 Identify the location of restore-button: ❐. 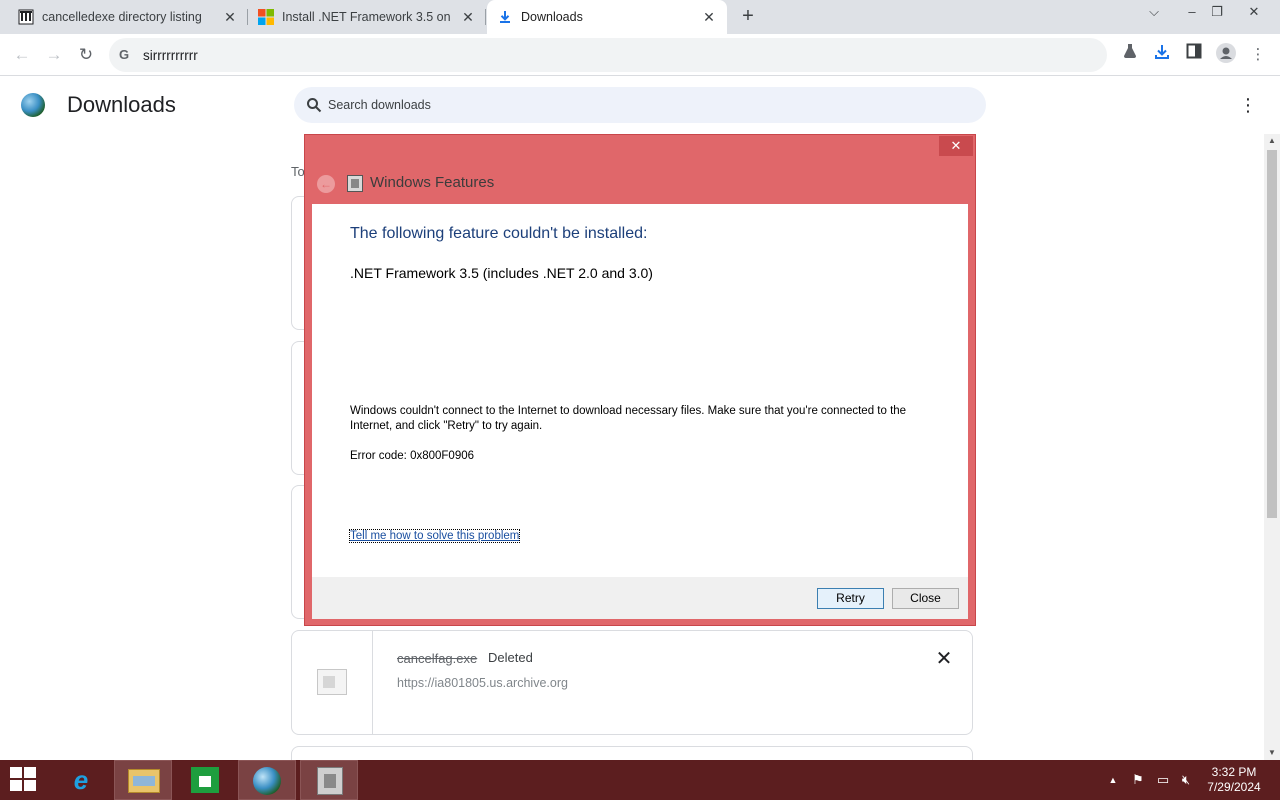
(1217, 13).